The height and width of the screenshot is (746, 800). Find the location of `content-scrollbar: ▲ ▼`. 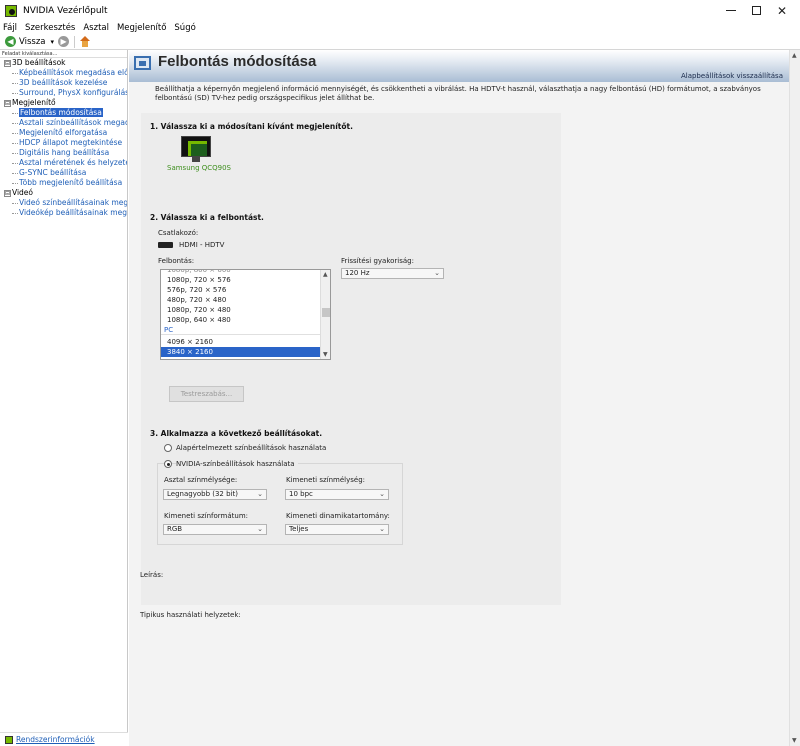

content-scrollbar: ▲ ▼ is located at coordinates (794, 398).